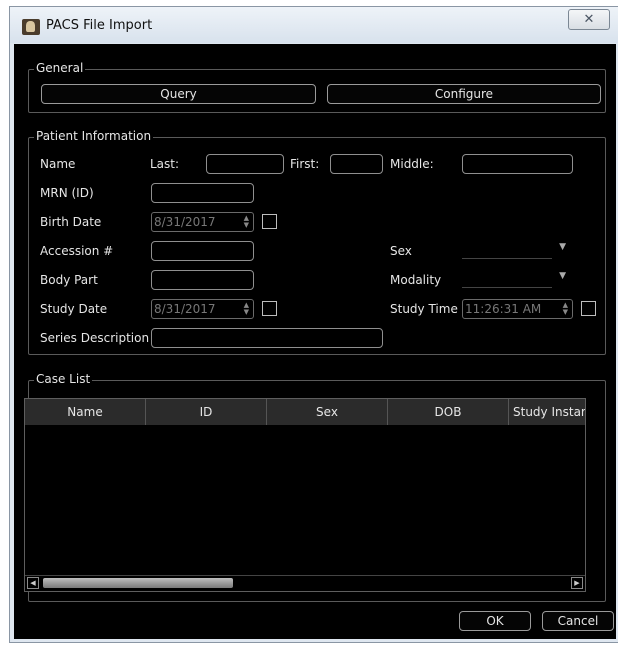 The width and height of the screenshot is (618, 648). I want to click on ok-button: OK, so click(495, 621).